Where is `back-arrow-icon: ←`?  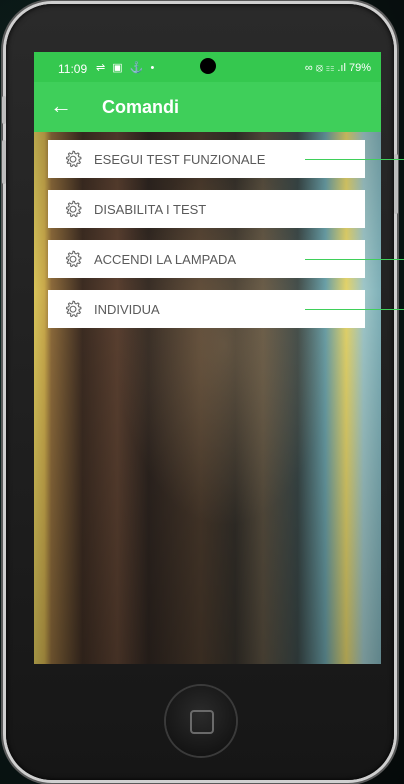
back-arrow-icon: ← is located at coordinates (61, 106).